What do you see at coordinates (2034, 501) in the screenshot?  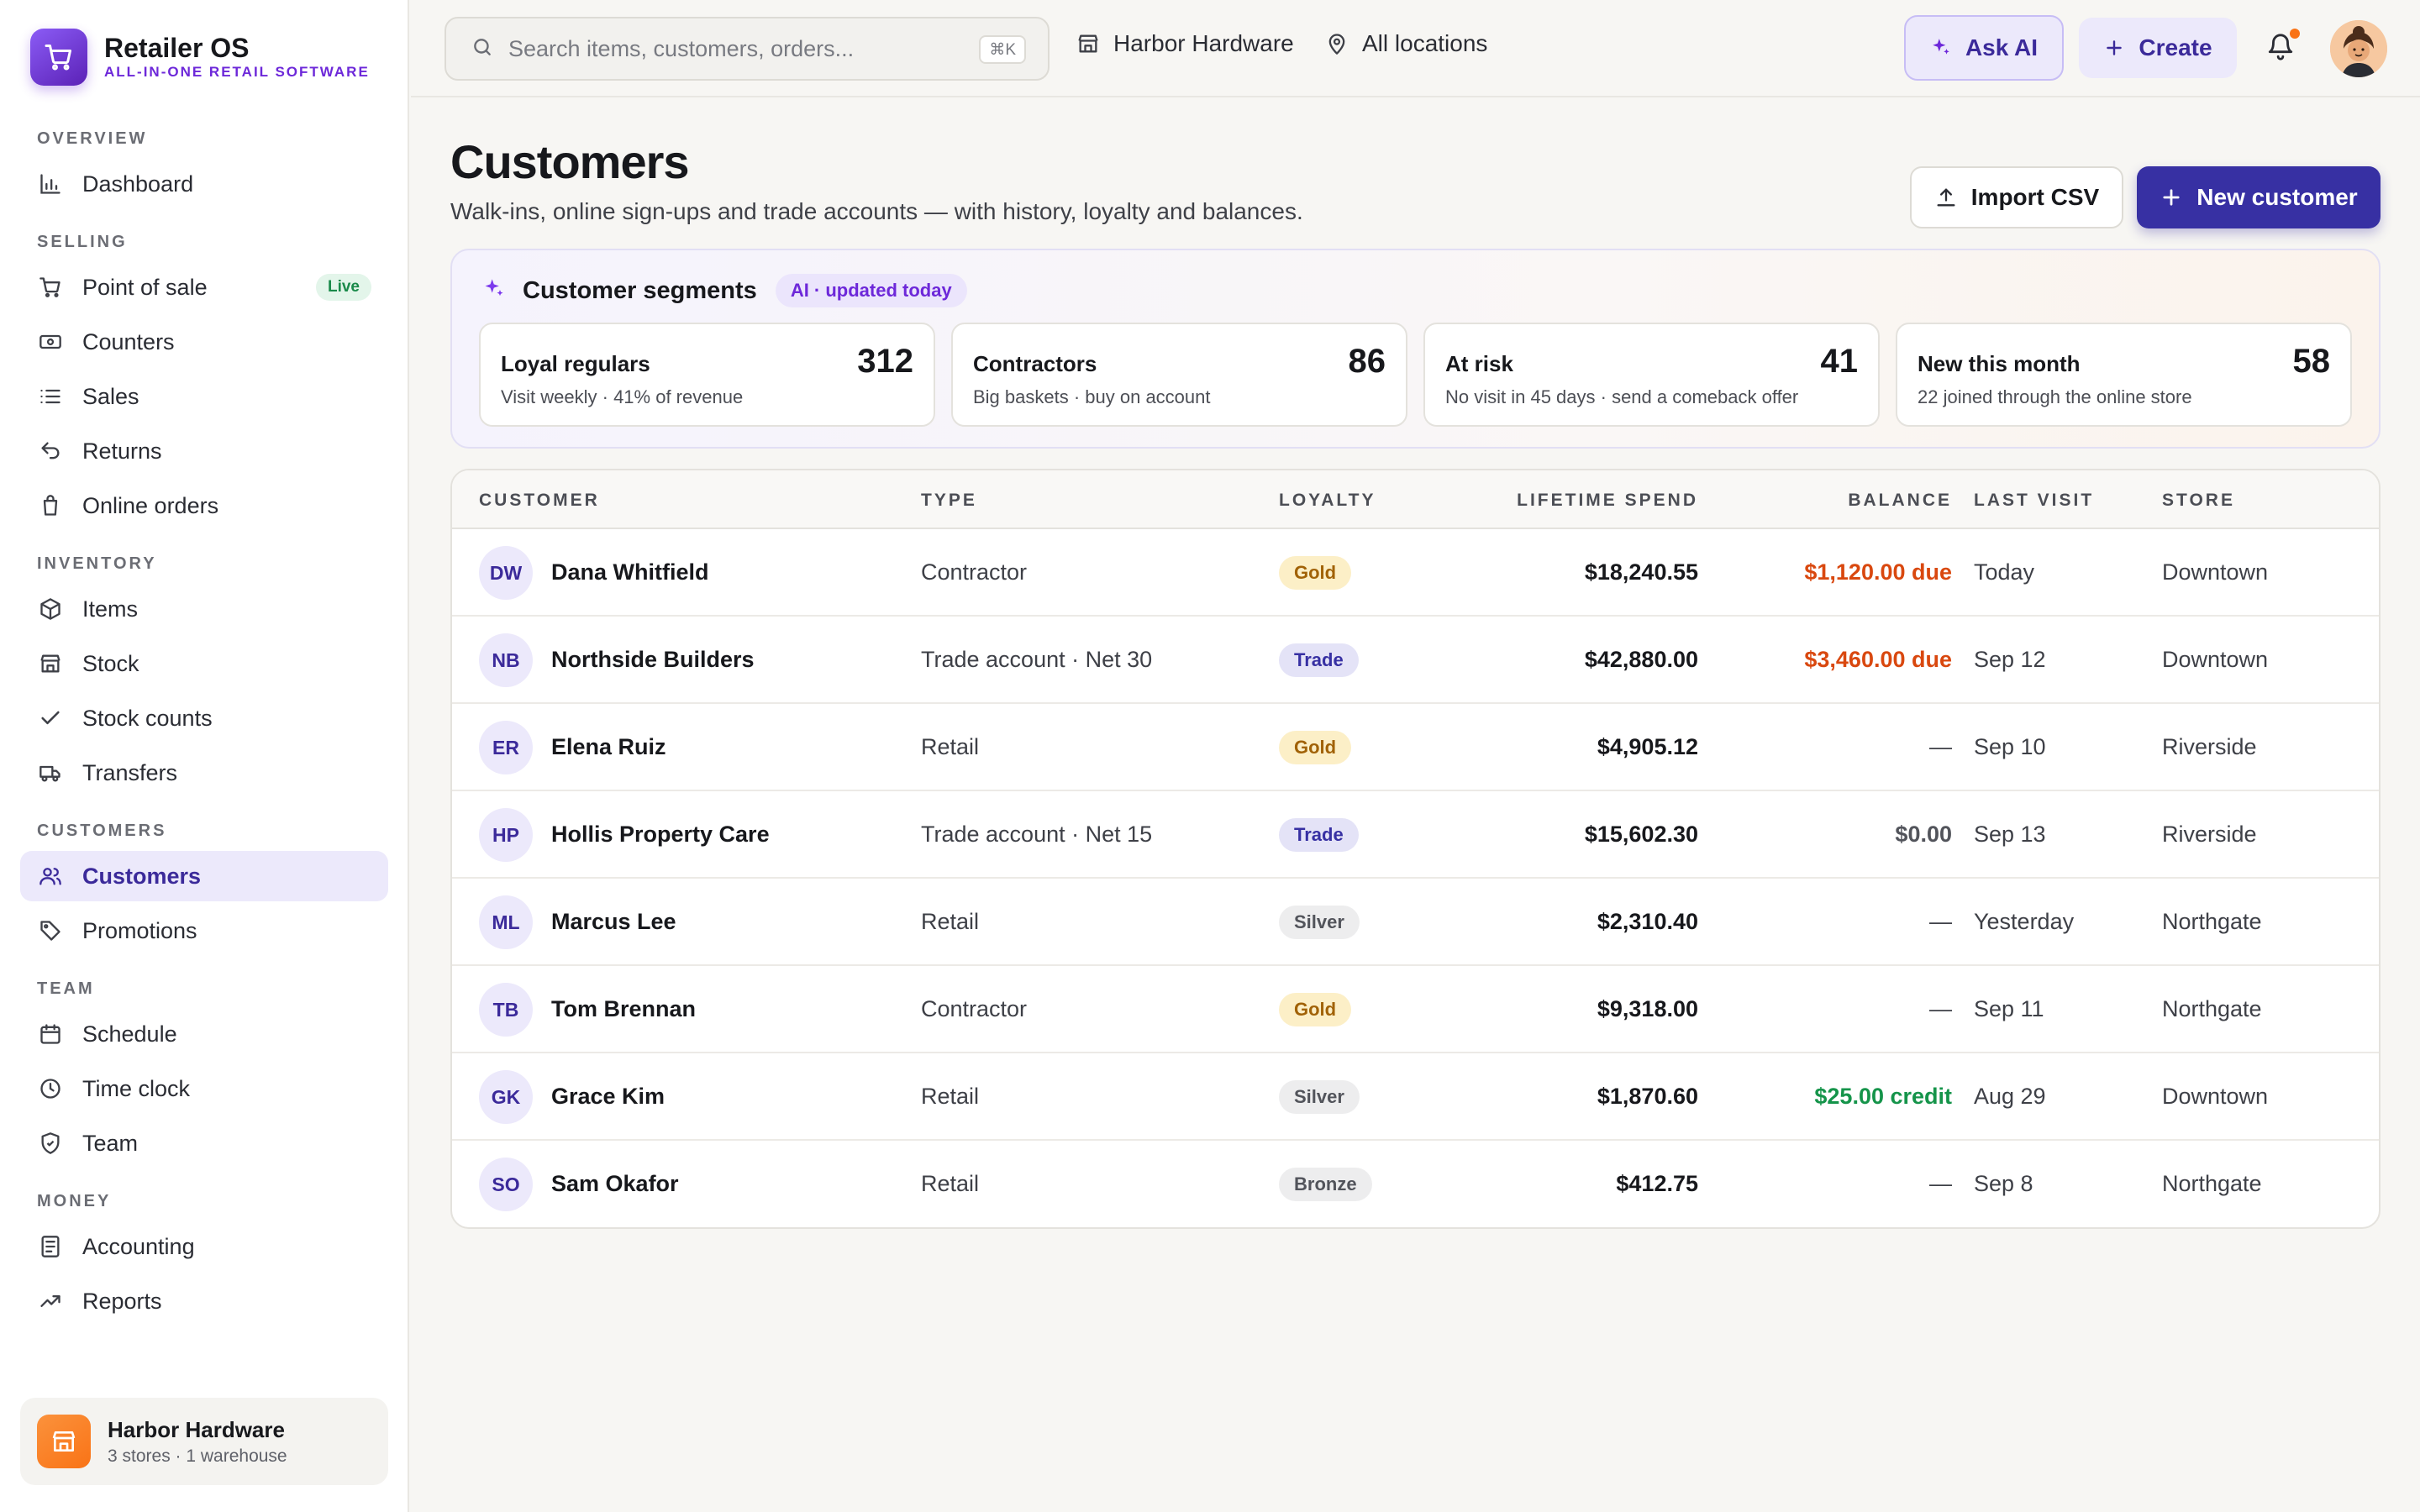 I see `column-header-last-visit: LAST VISIT` at bounding box center [2034, 501].